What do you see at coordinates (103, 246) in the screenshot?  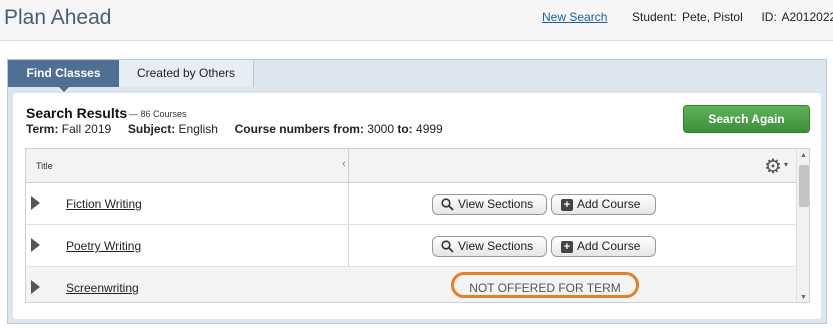 I see `course-title-link: Poetry Writing` at bounding box center [103, 246].